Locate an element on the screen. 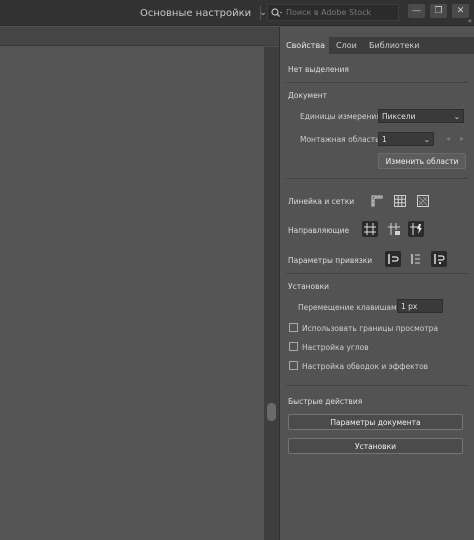  minimize-button: — is located at coordinates (416, 11).